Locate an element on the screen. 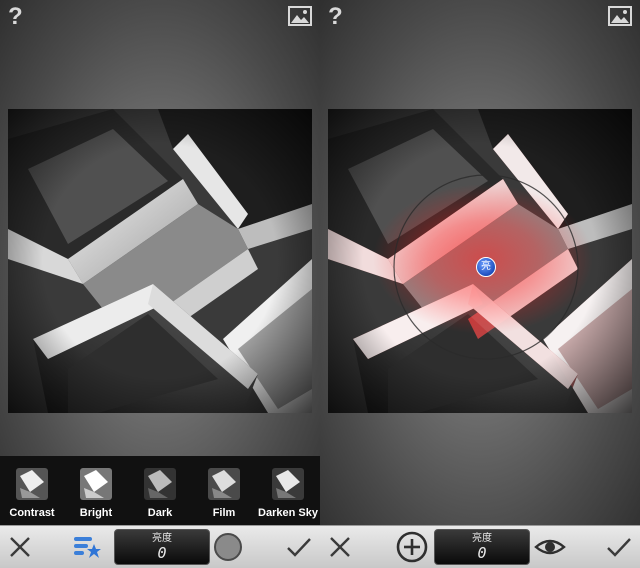 The height and width of the screenshot is (568, 640). filter-dark: Dark is located at coordinates (160, 493).